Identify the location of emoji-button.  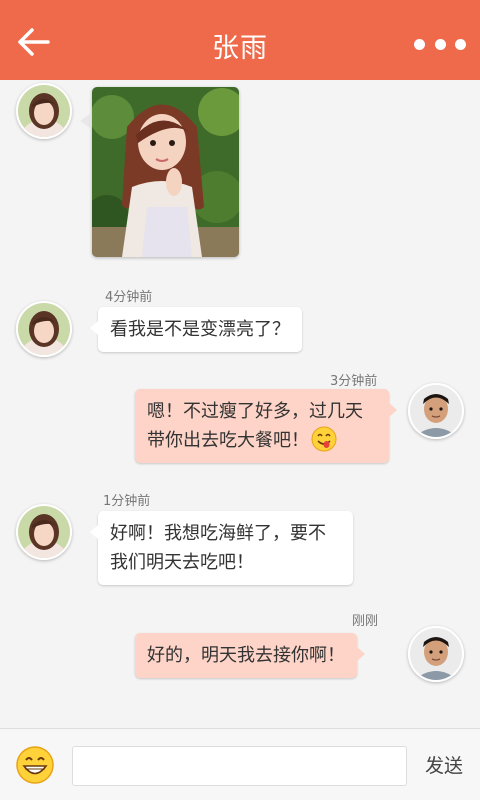
(35, 765).